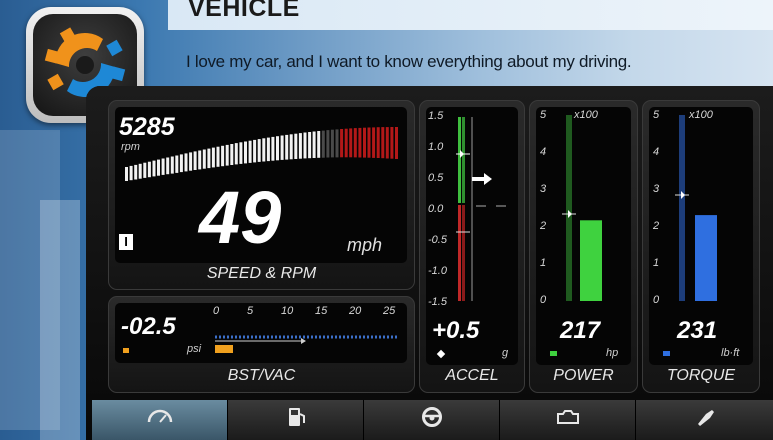  Describe the element at coordinates (308, 315) in the screenshot. I see `bstvac-scale: 0 5 10 15 20 25` at that location.